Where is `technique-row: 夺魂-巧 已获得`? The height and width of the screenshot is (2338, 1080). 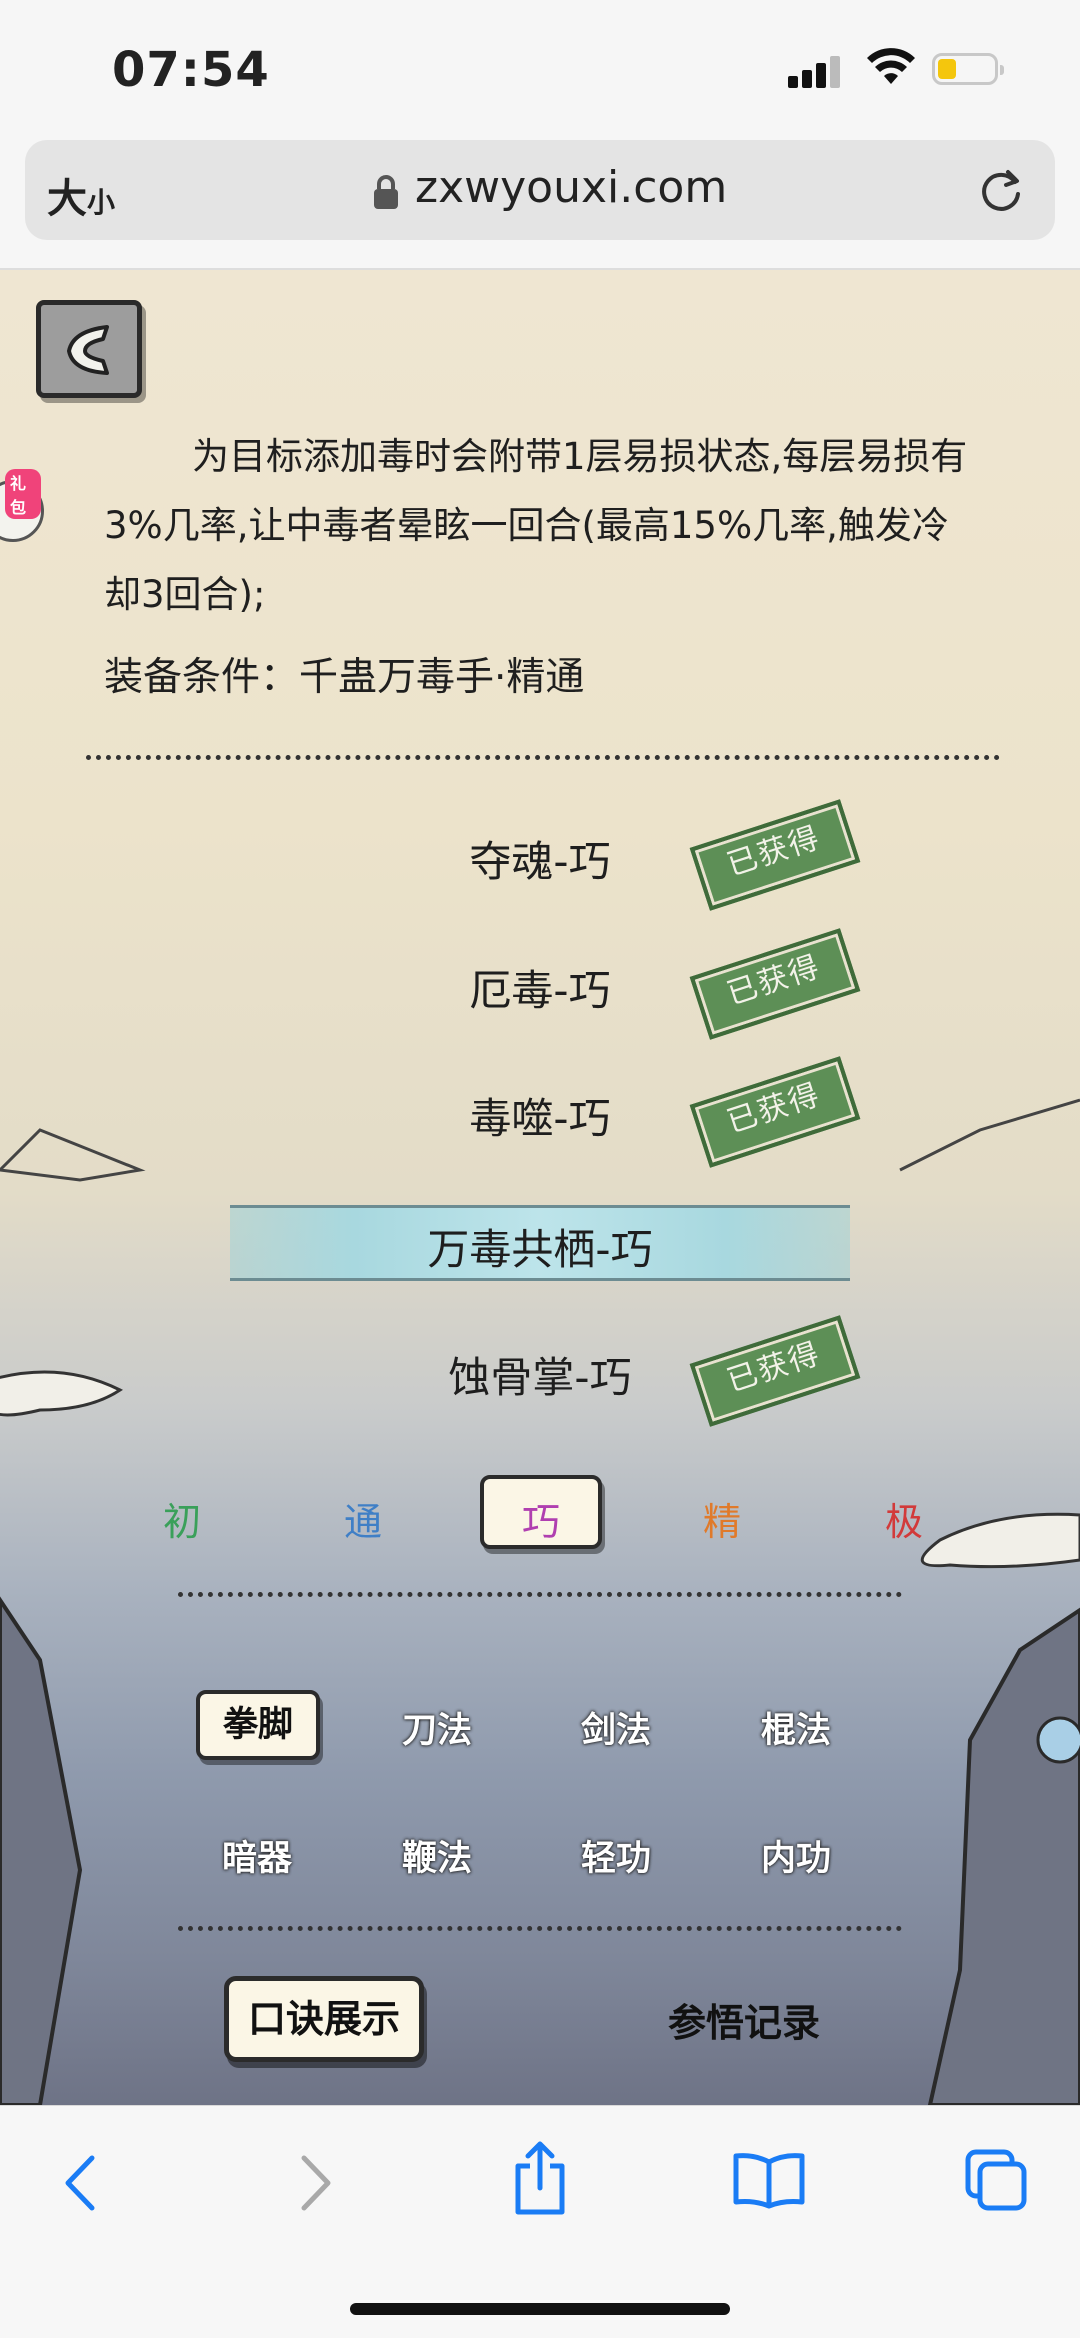
technique-row: 夺魂-巧 已获得 is located at coordinates (540, 855).